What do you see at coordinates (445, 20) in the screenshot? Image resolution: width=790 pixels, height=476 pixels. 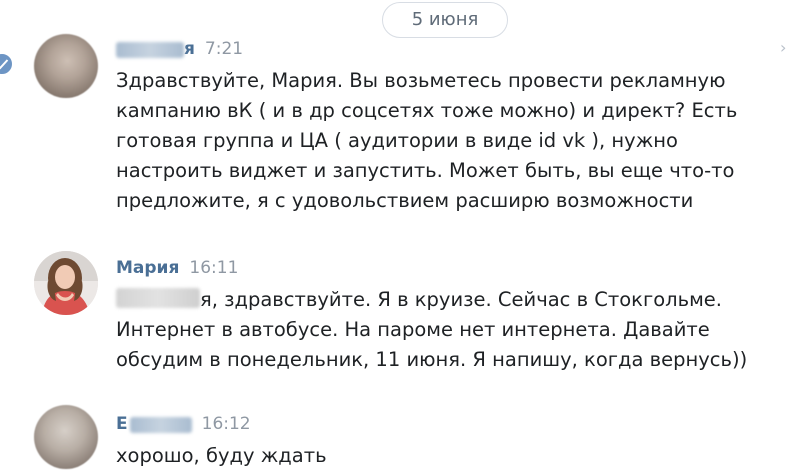 I see `date-divider: 5 июня` at bounding box center [445, 20].